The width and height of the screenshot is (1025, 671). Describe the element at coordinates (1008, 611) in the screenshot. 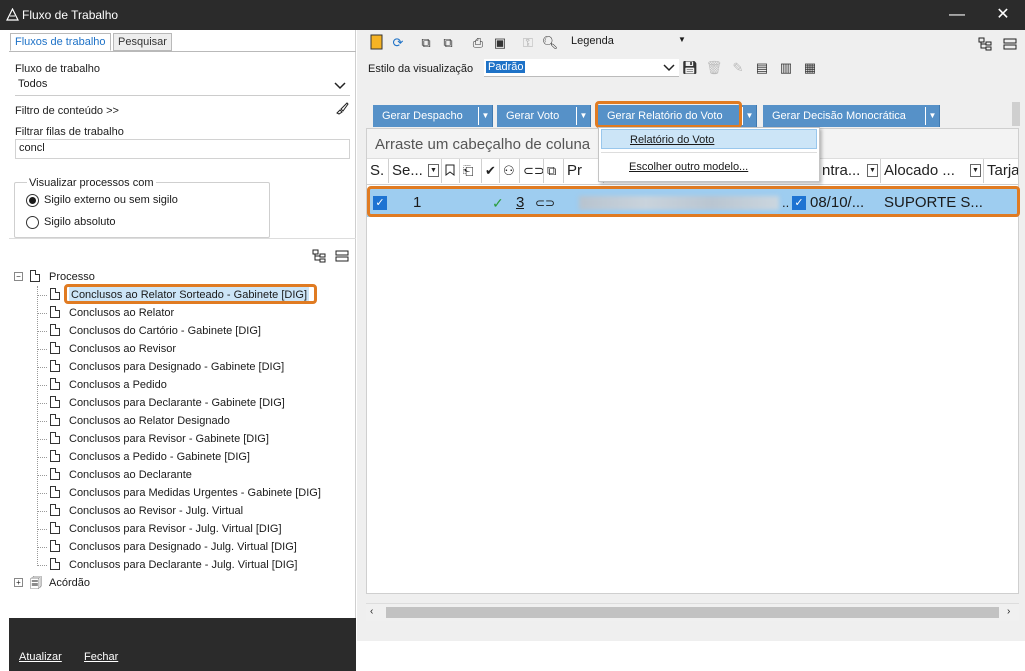

I see `scroll-right-icon: ›` at that location.